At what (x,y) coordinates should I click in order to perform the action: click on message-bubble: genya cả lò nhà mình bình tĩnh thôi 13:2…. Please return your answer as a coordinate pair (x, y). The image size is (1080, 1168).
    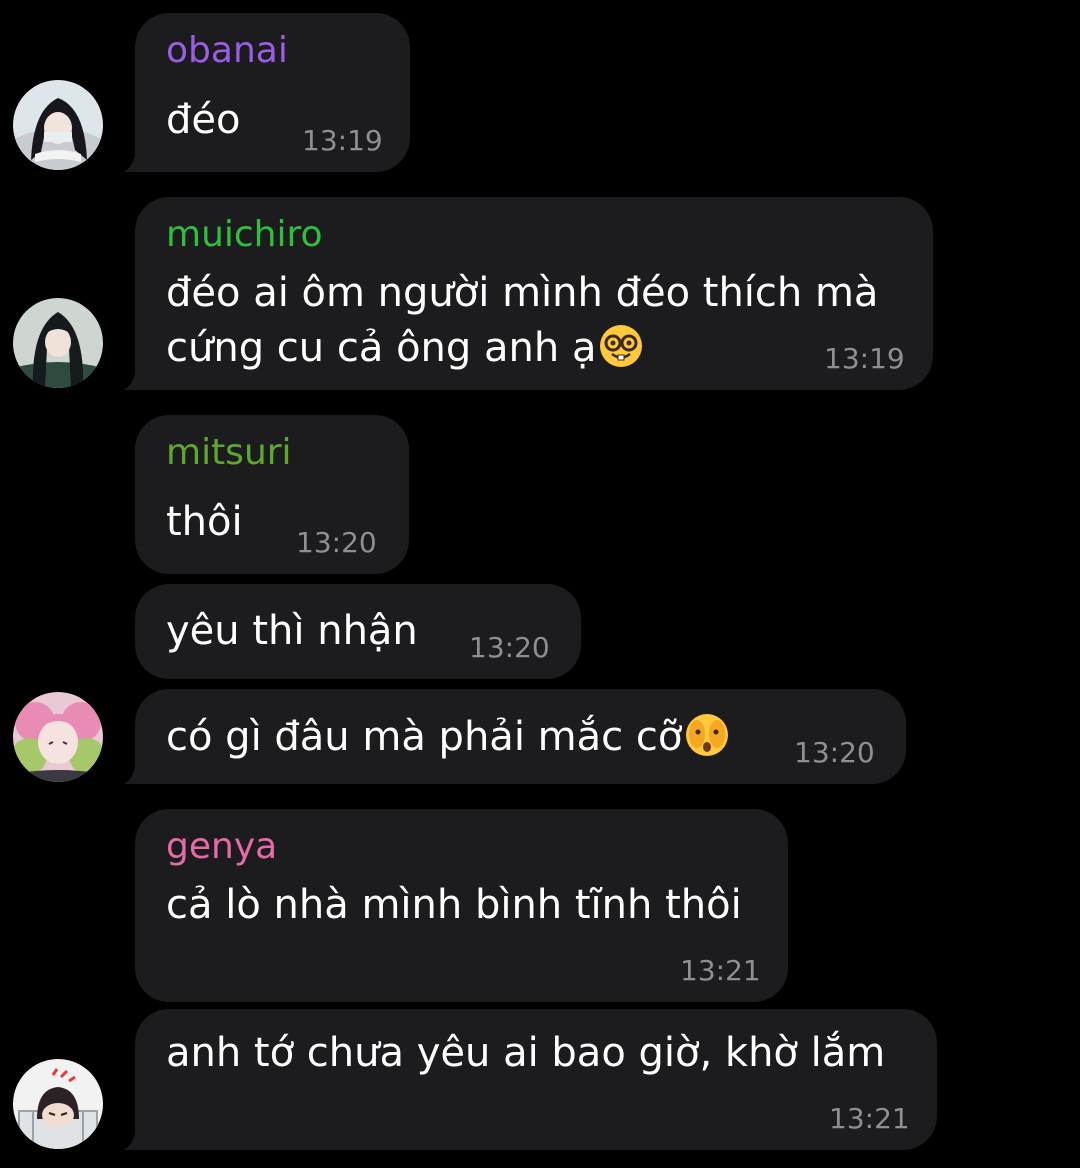
    Looking at the image, I should click on (461, 905).